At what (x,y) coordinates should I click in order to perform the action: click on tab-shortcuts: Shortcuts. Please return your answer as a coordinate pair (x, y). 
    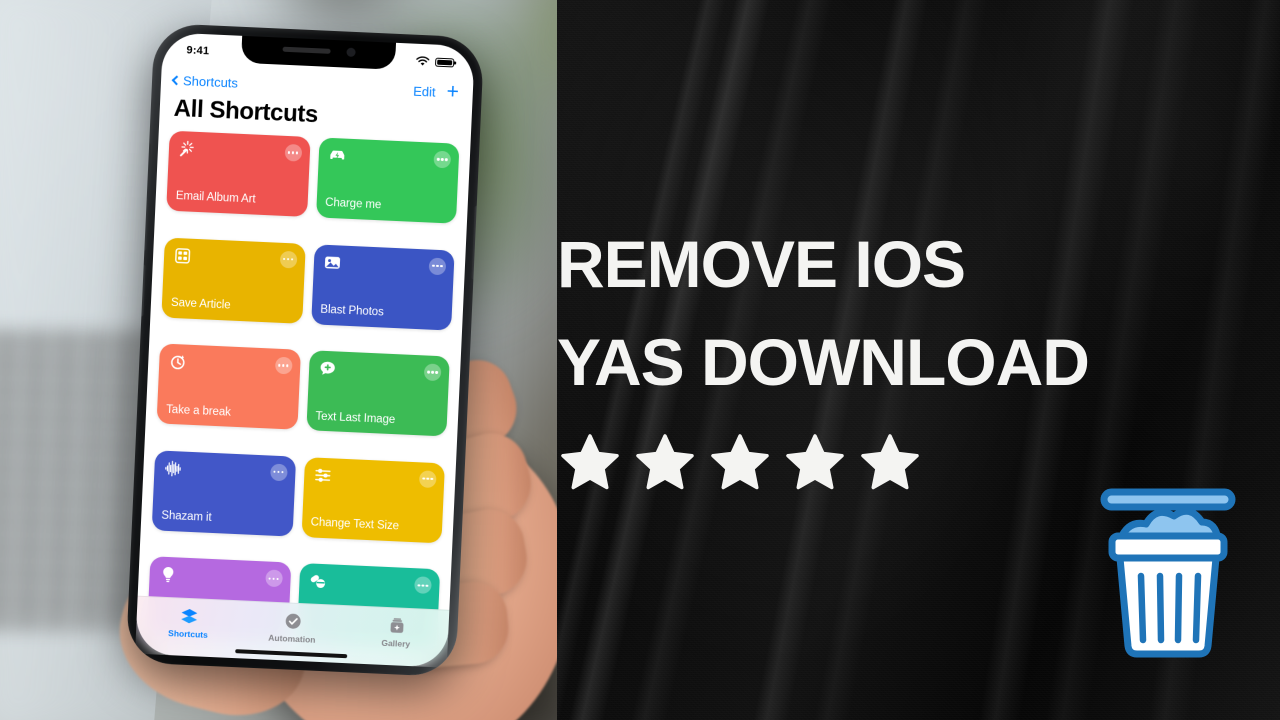
    Looking at the image, I should click on (188, 628).